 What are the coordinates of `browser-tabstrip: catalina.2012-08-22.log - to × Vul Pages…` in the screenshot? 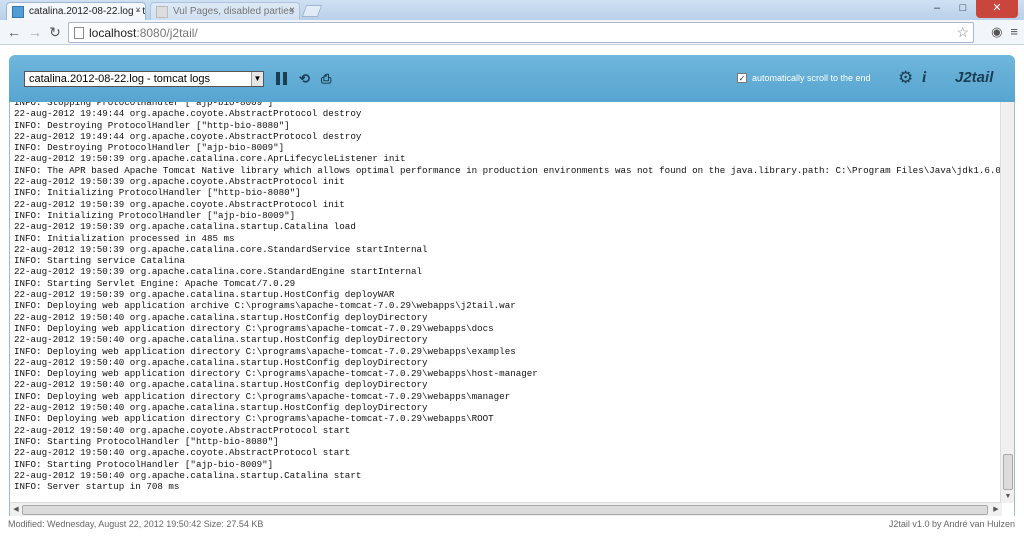 It's located at (512, 10).